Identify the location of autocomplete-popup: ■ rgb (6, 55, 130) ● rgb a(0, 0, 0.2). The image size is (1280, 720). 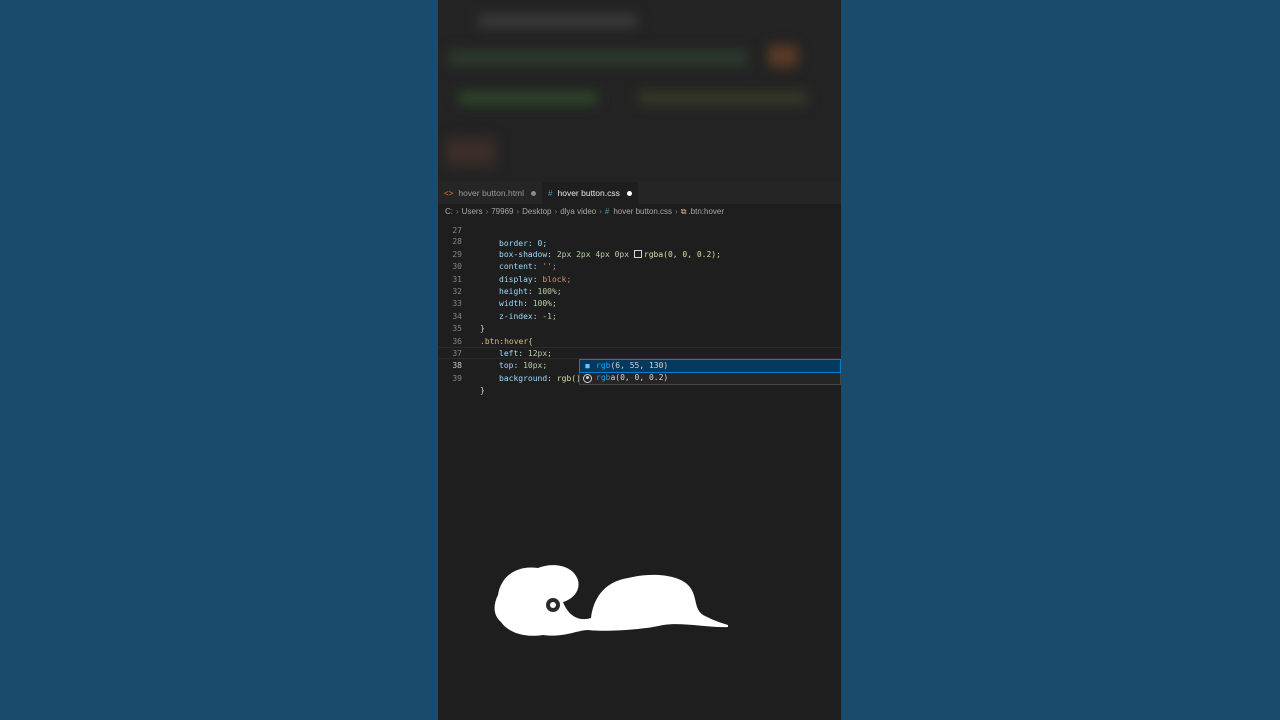
(710, 372).